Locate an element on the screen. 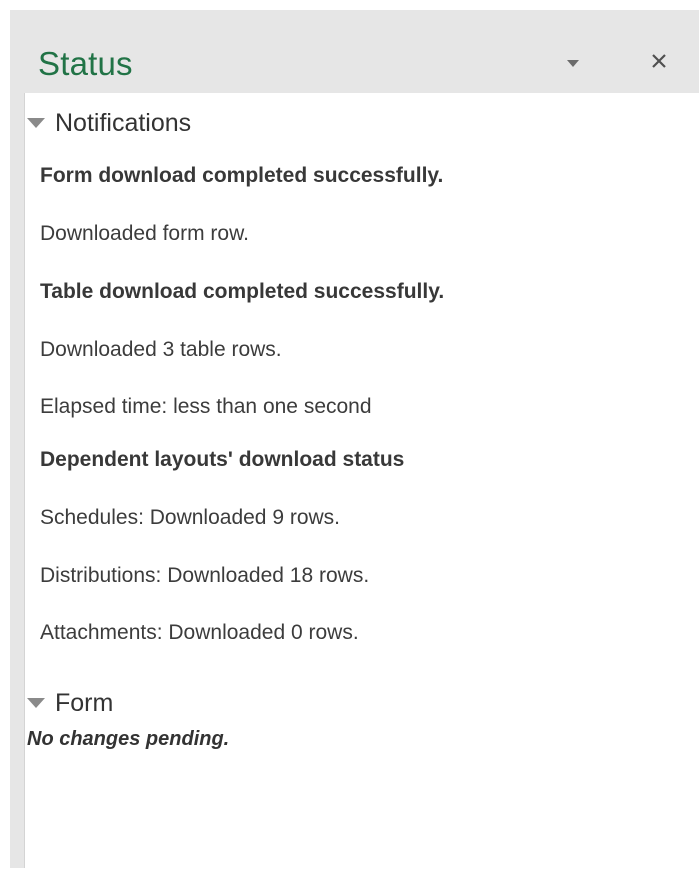  close-button is located at coordinates (659, 61).